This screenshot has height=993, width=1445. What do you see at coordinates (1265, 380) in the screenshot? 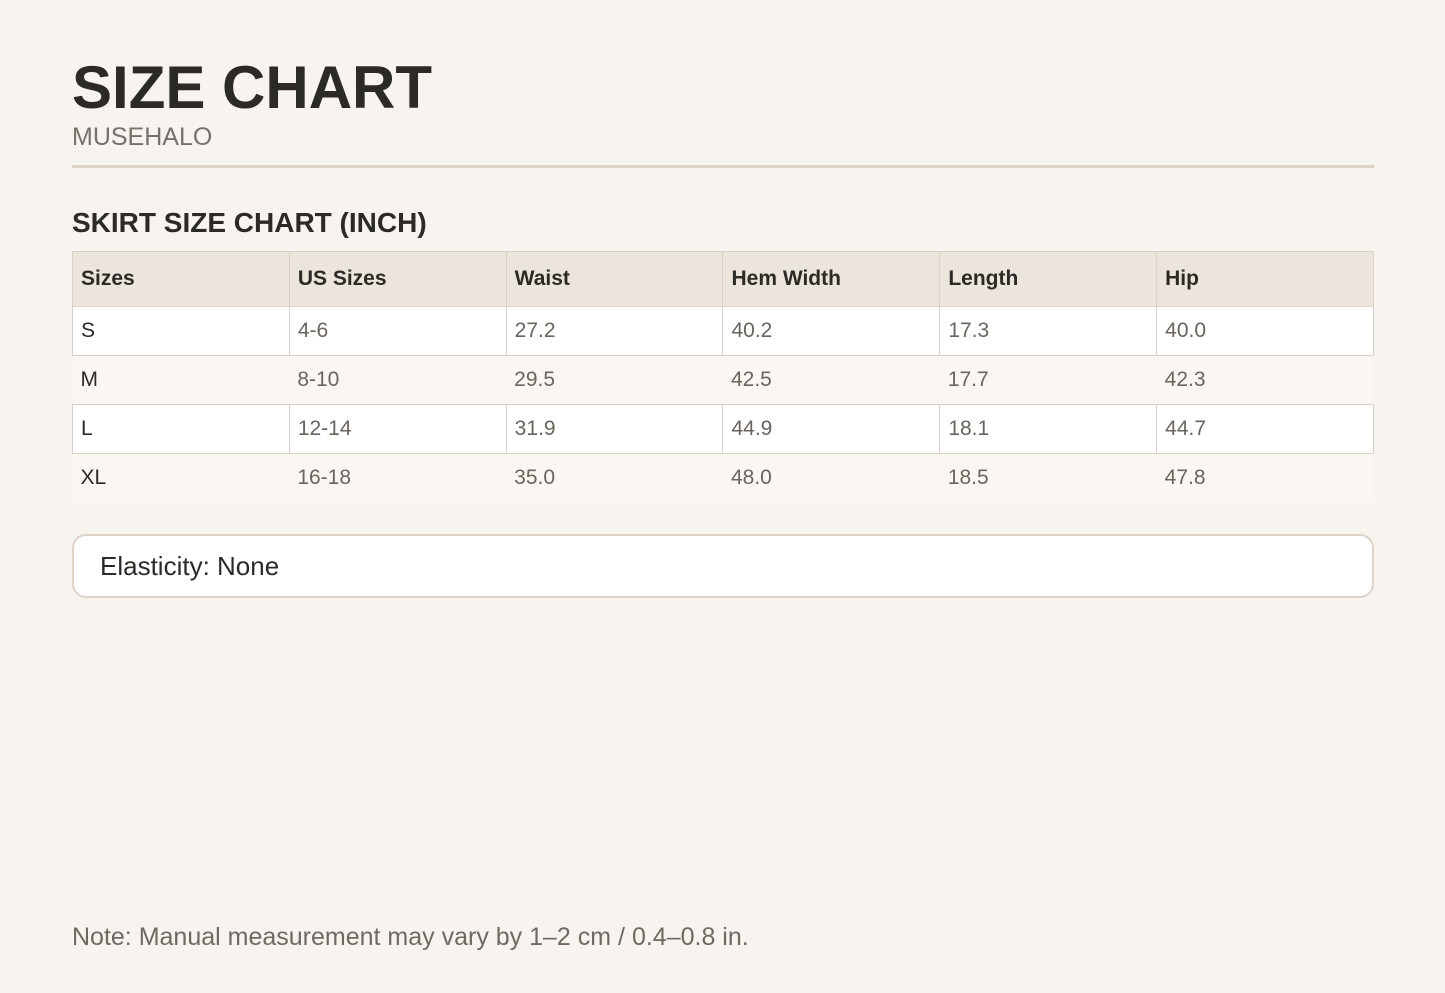
I see `table-cell: 42.3` at bounding box center [1265, 380].